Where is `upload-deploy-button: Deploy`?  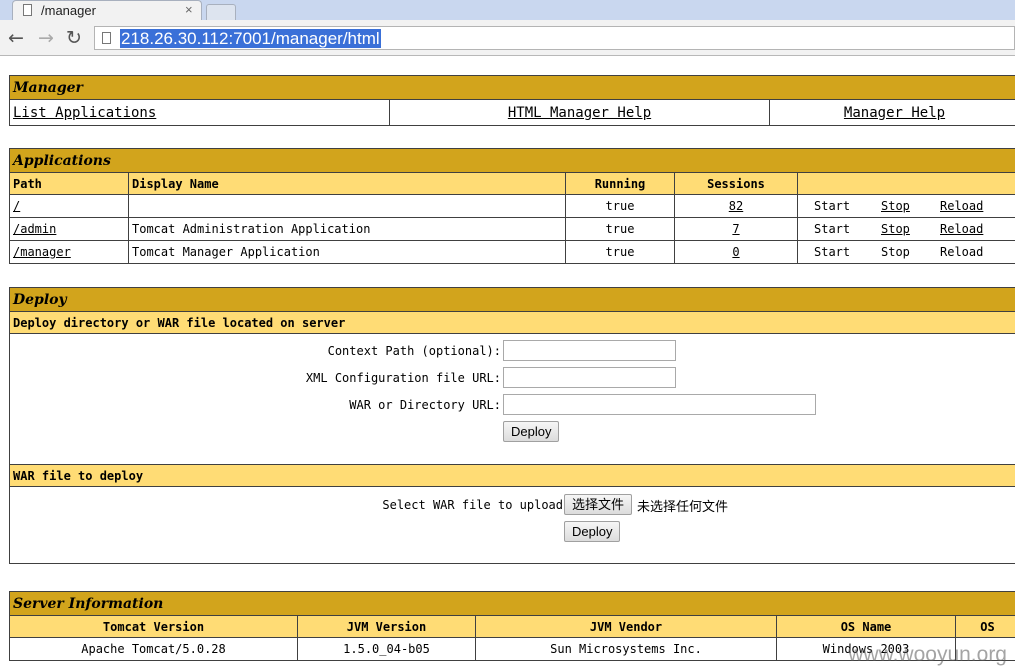
upload-deploy-button: Deploy is located at coordinates (592, 531).